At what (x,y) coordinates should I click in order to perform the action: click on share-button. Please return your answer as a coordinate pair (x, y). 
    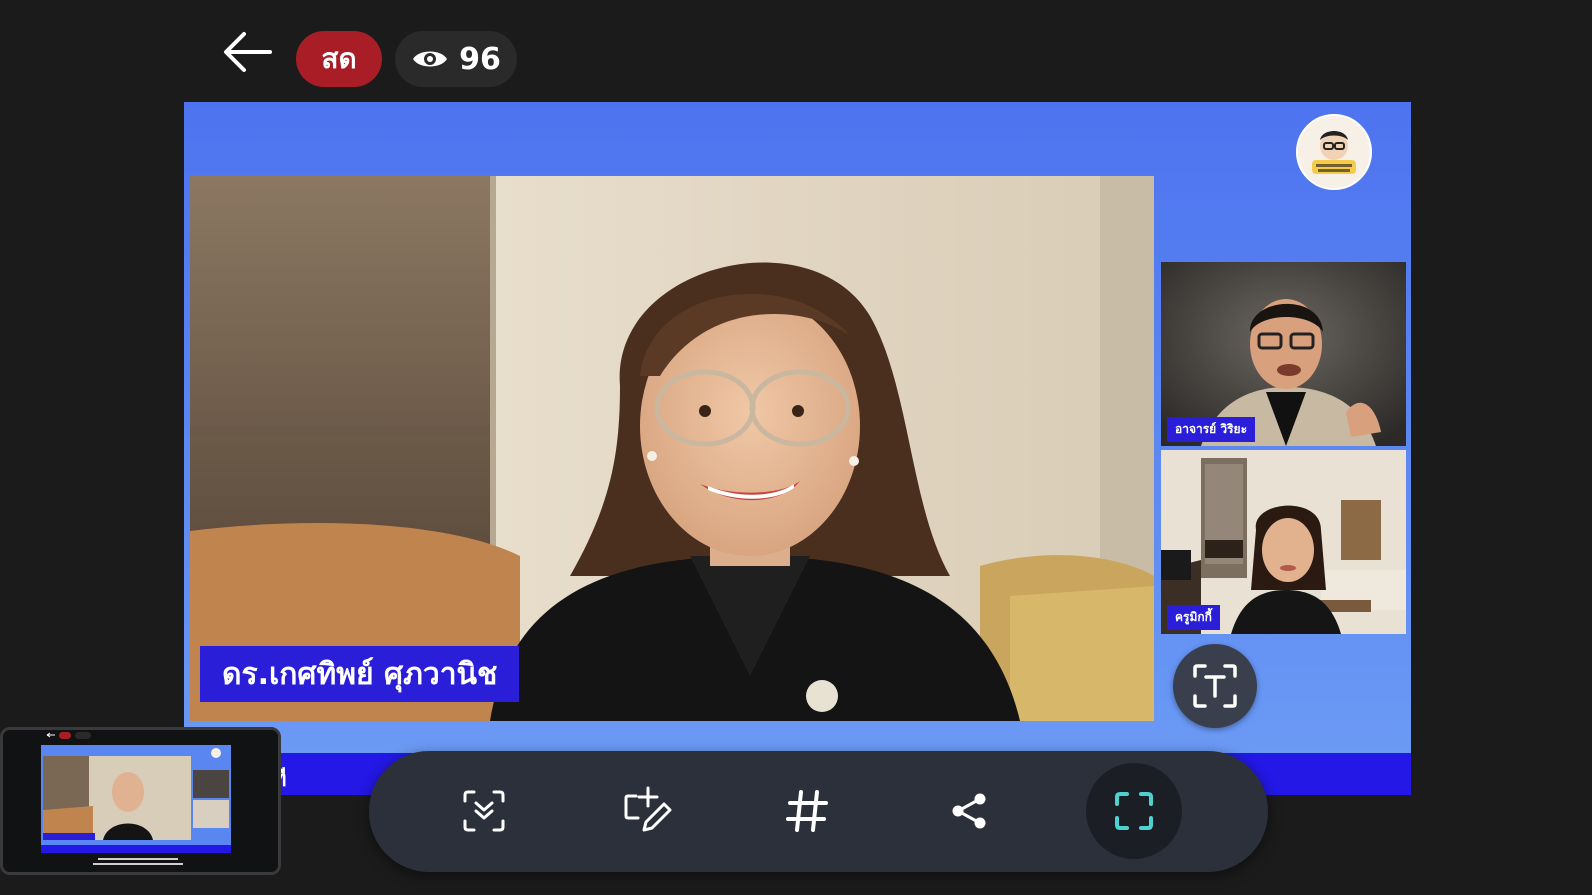
    Looking at the image, I should click on (969, 811).